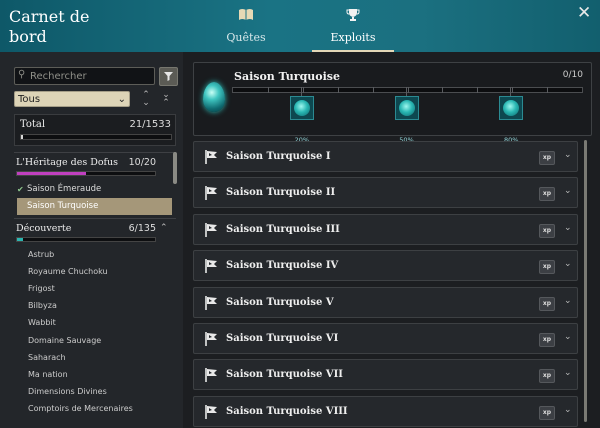  What do you see at coordinates (385, 411) in the screenshot?
I see `achievement-row: Saison Turquoise VIII xp ⌄` at bounding box center [385, 411].